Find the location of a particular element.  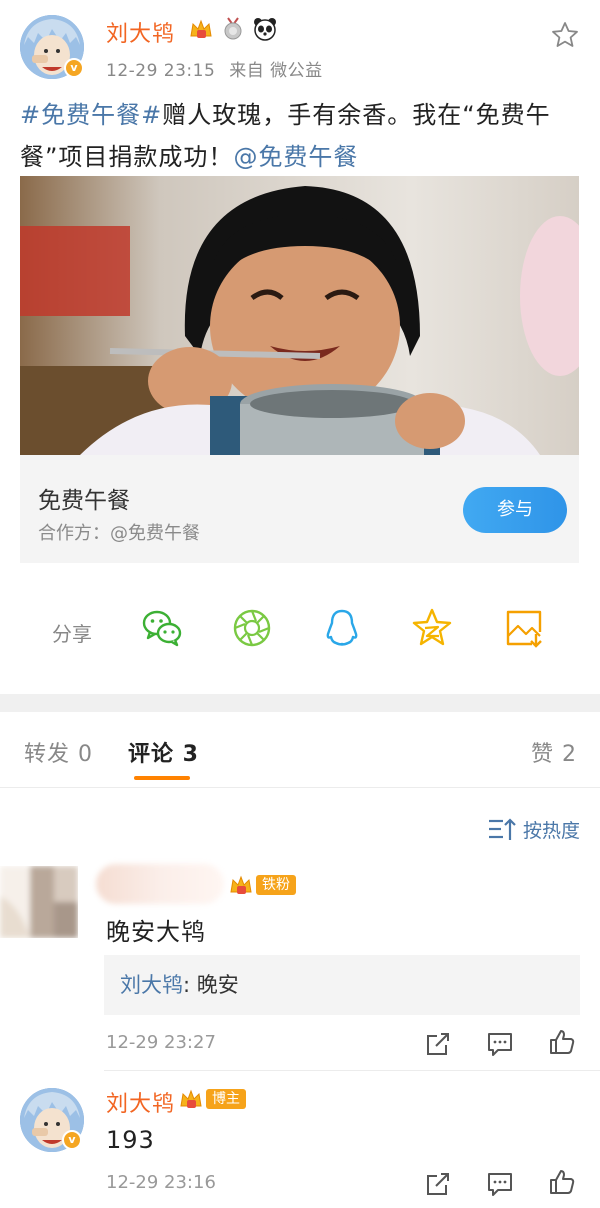

interaction-tabs: 转发 0 评论 3 赞 2 is located at coordinates (300, 750).